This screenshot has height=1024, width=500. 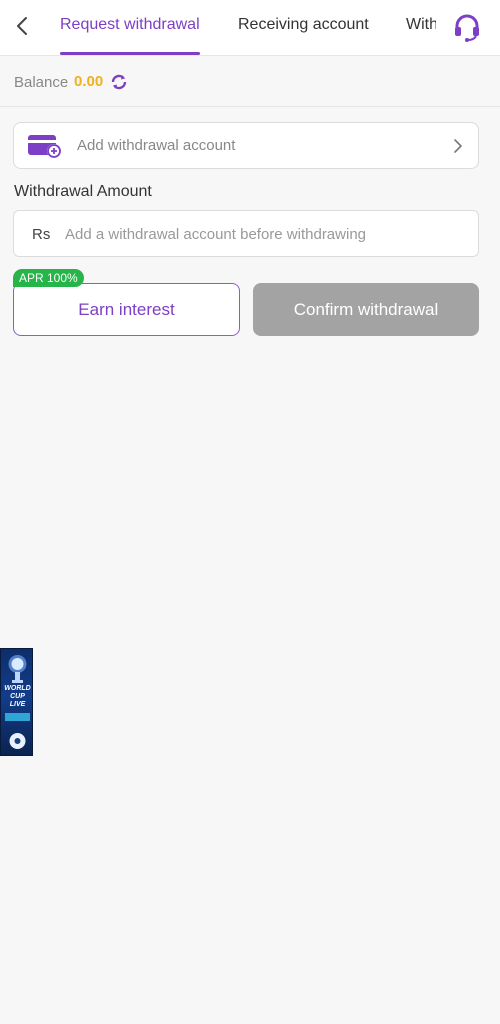 I want to click on confirm-withdrawal-label: Confirm withdrawal, so click(x=366, y=309).